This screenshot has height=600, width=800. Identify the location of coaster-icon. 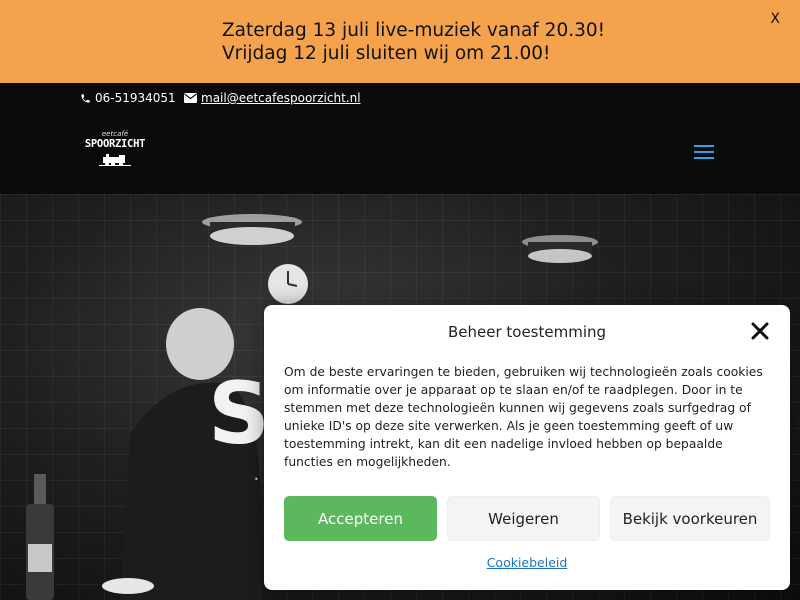
(128, 586).